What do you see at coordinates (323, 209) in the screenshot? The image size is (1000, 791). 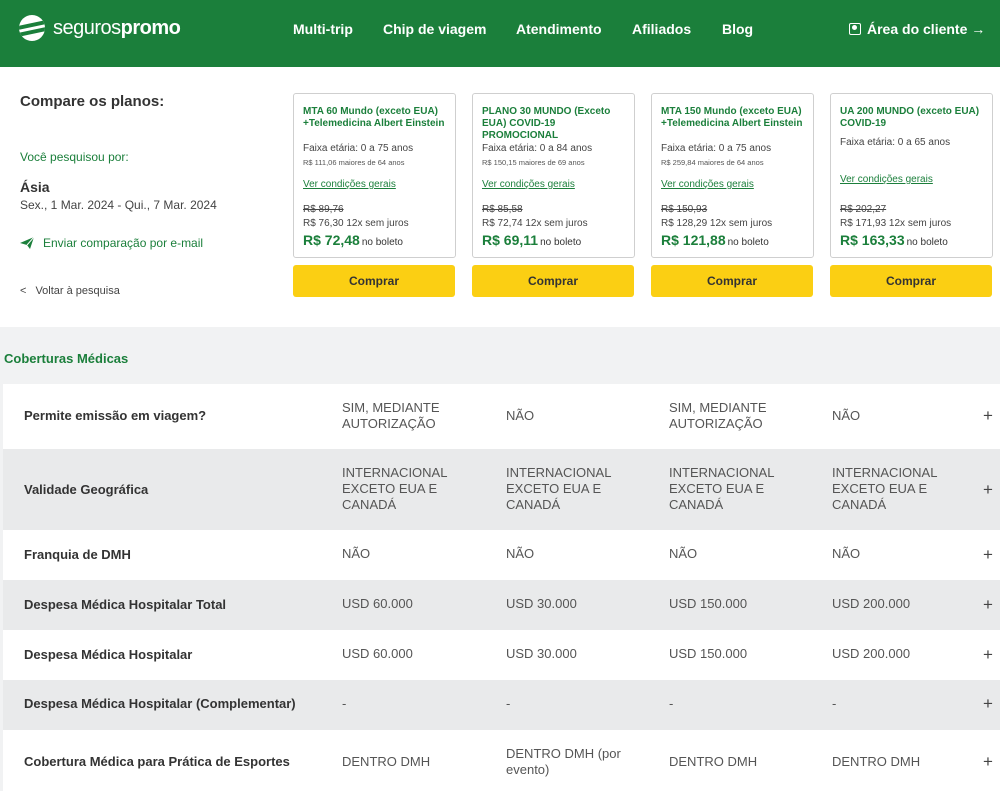 I see `plan-old-price: R$ 89,76` at bounding box center [323, 209].